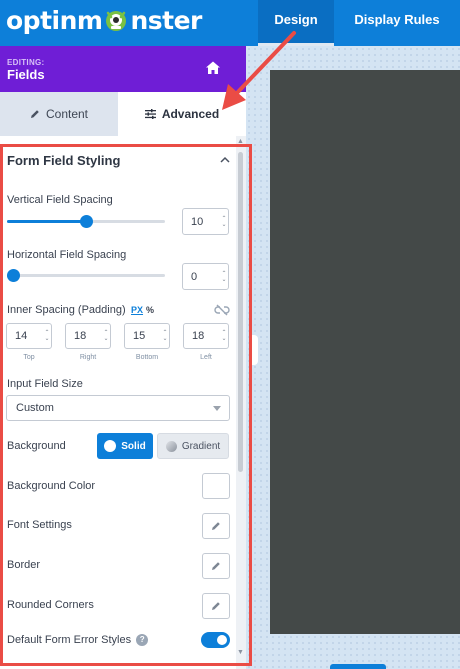 Image resolution: width=460 pixels, height=669 pixels. Describe the element at coordinates (166, 20) in the screenshot. I see `logo-text-end: nster` at that location.